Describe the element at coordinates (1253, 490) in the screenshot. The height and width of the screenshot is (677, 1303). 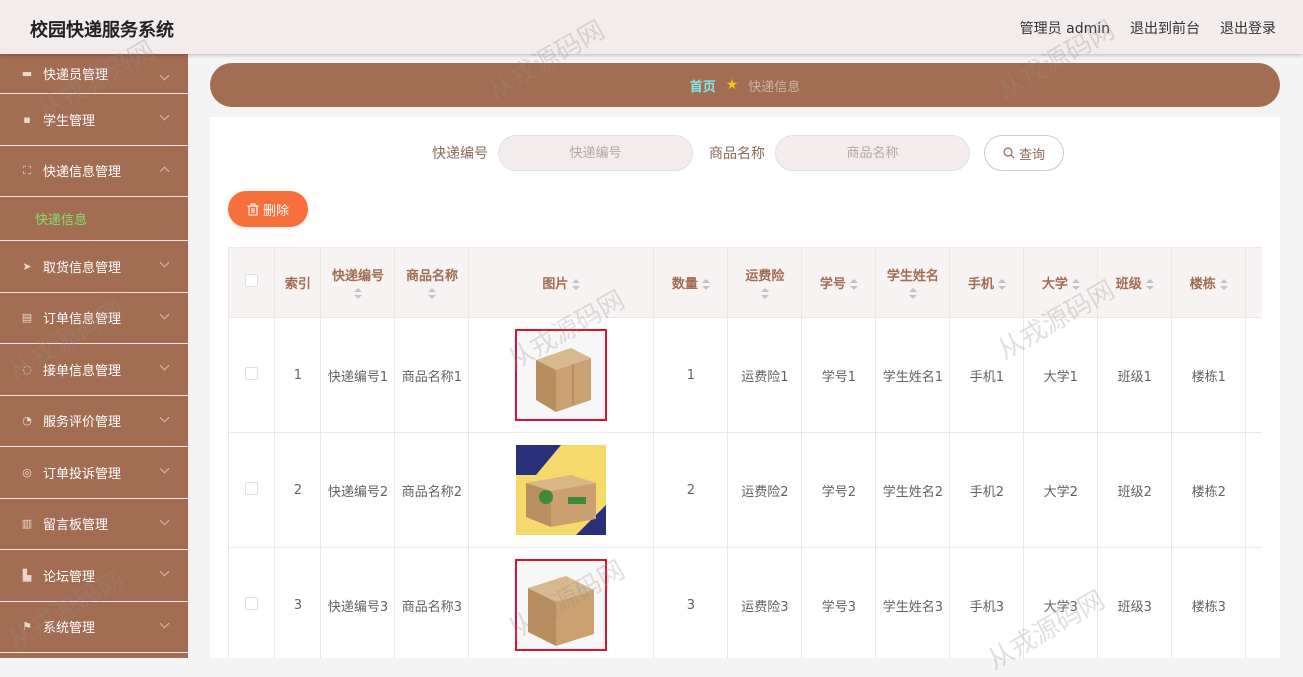
I see `cell-floor: 楼层` at that location.